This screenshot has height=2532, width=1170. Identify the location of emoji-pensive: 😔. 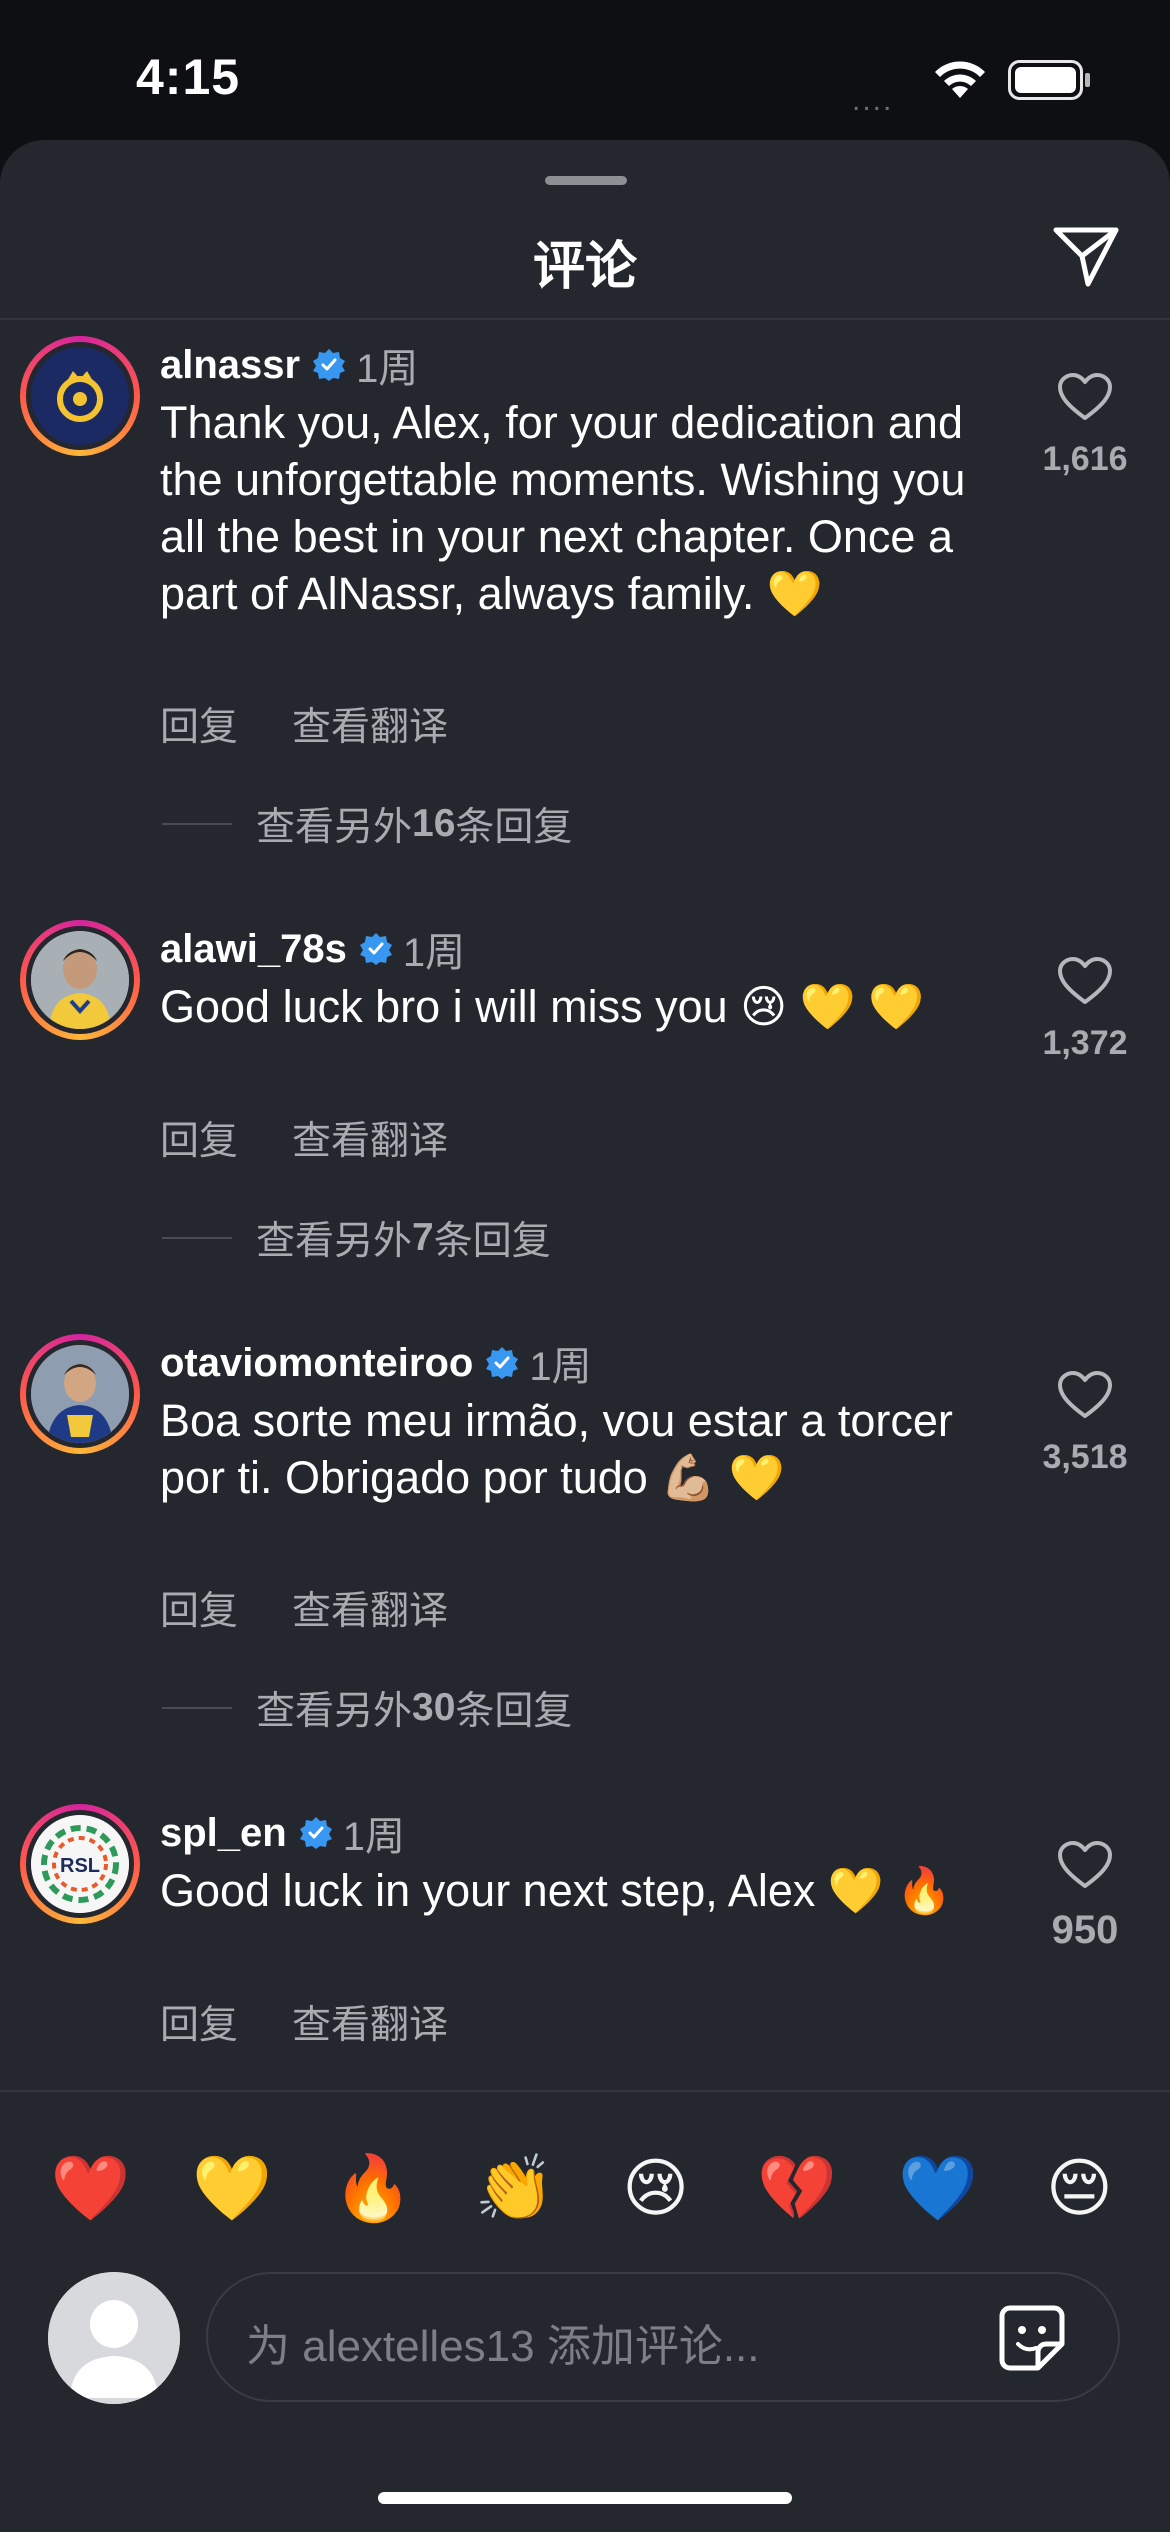
(1079, 2188).